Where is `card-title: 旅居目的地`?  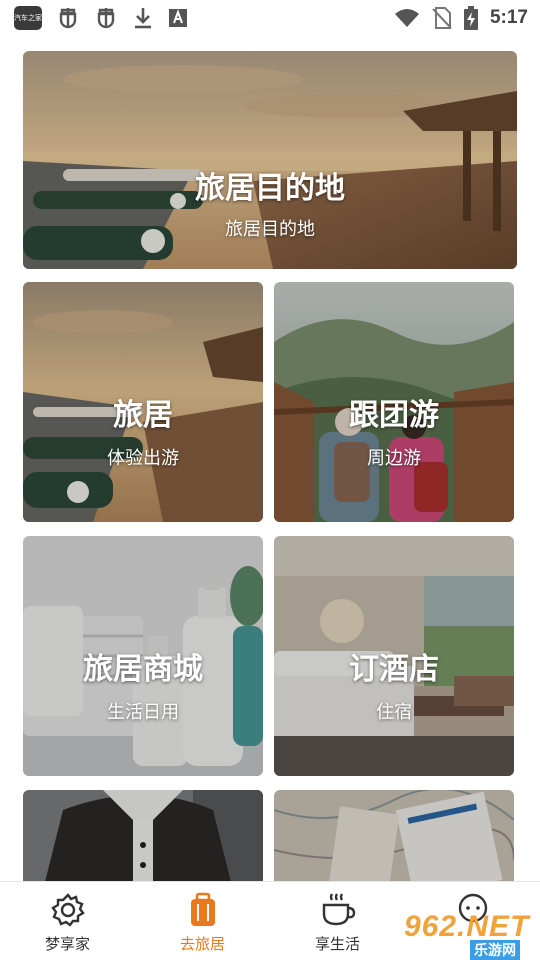
card-title: 旅居目的地 is located at coordinates (270, 188).